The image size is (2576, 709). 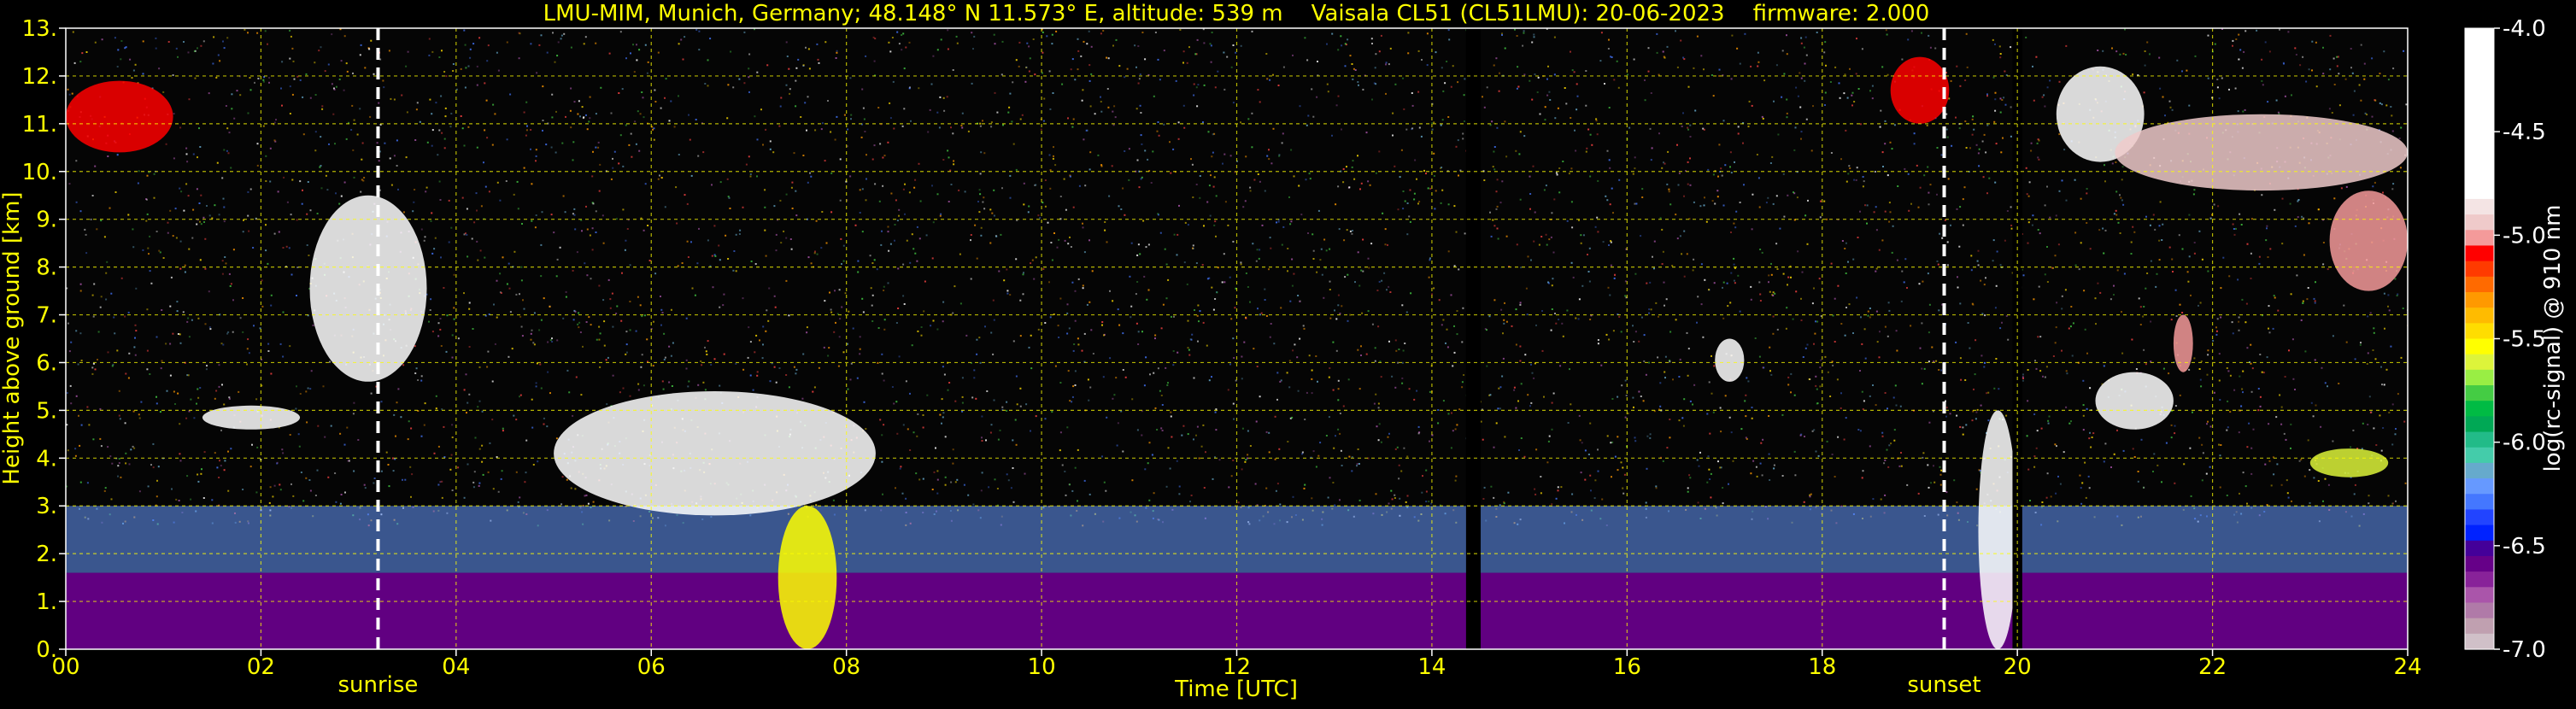 What do you see at coordinates (377, 685) in the screenshot?
I see `sun-marker-label: sunrise` at bounding box center [377, 685].